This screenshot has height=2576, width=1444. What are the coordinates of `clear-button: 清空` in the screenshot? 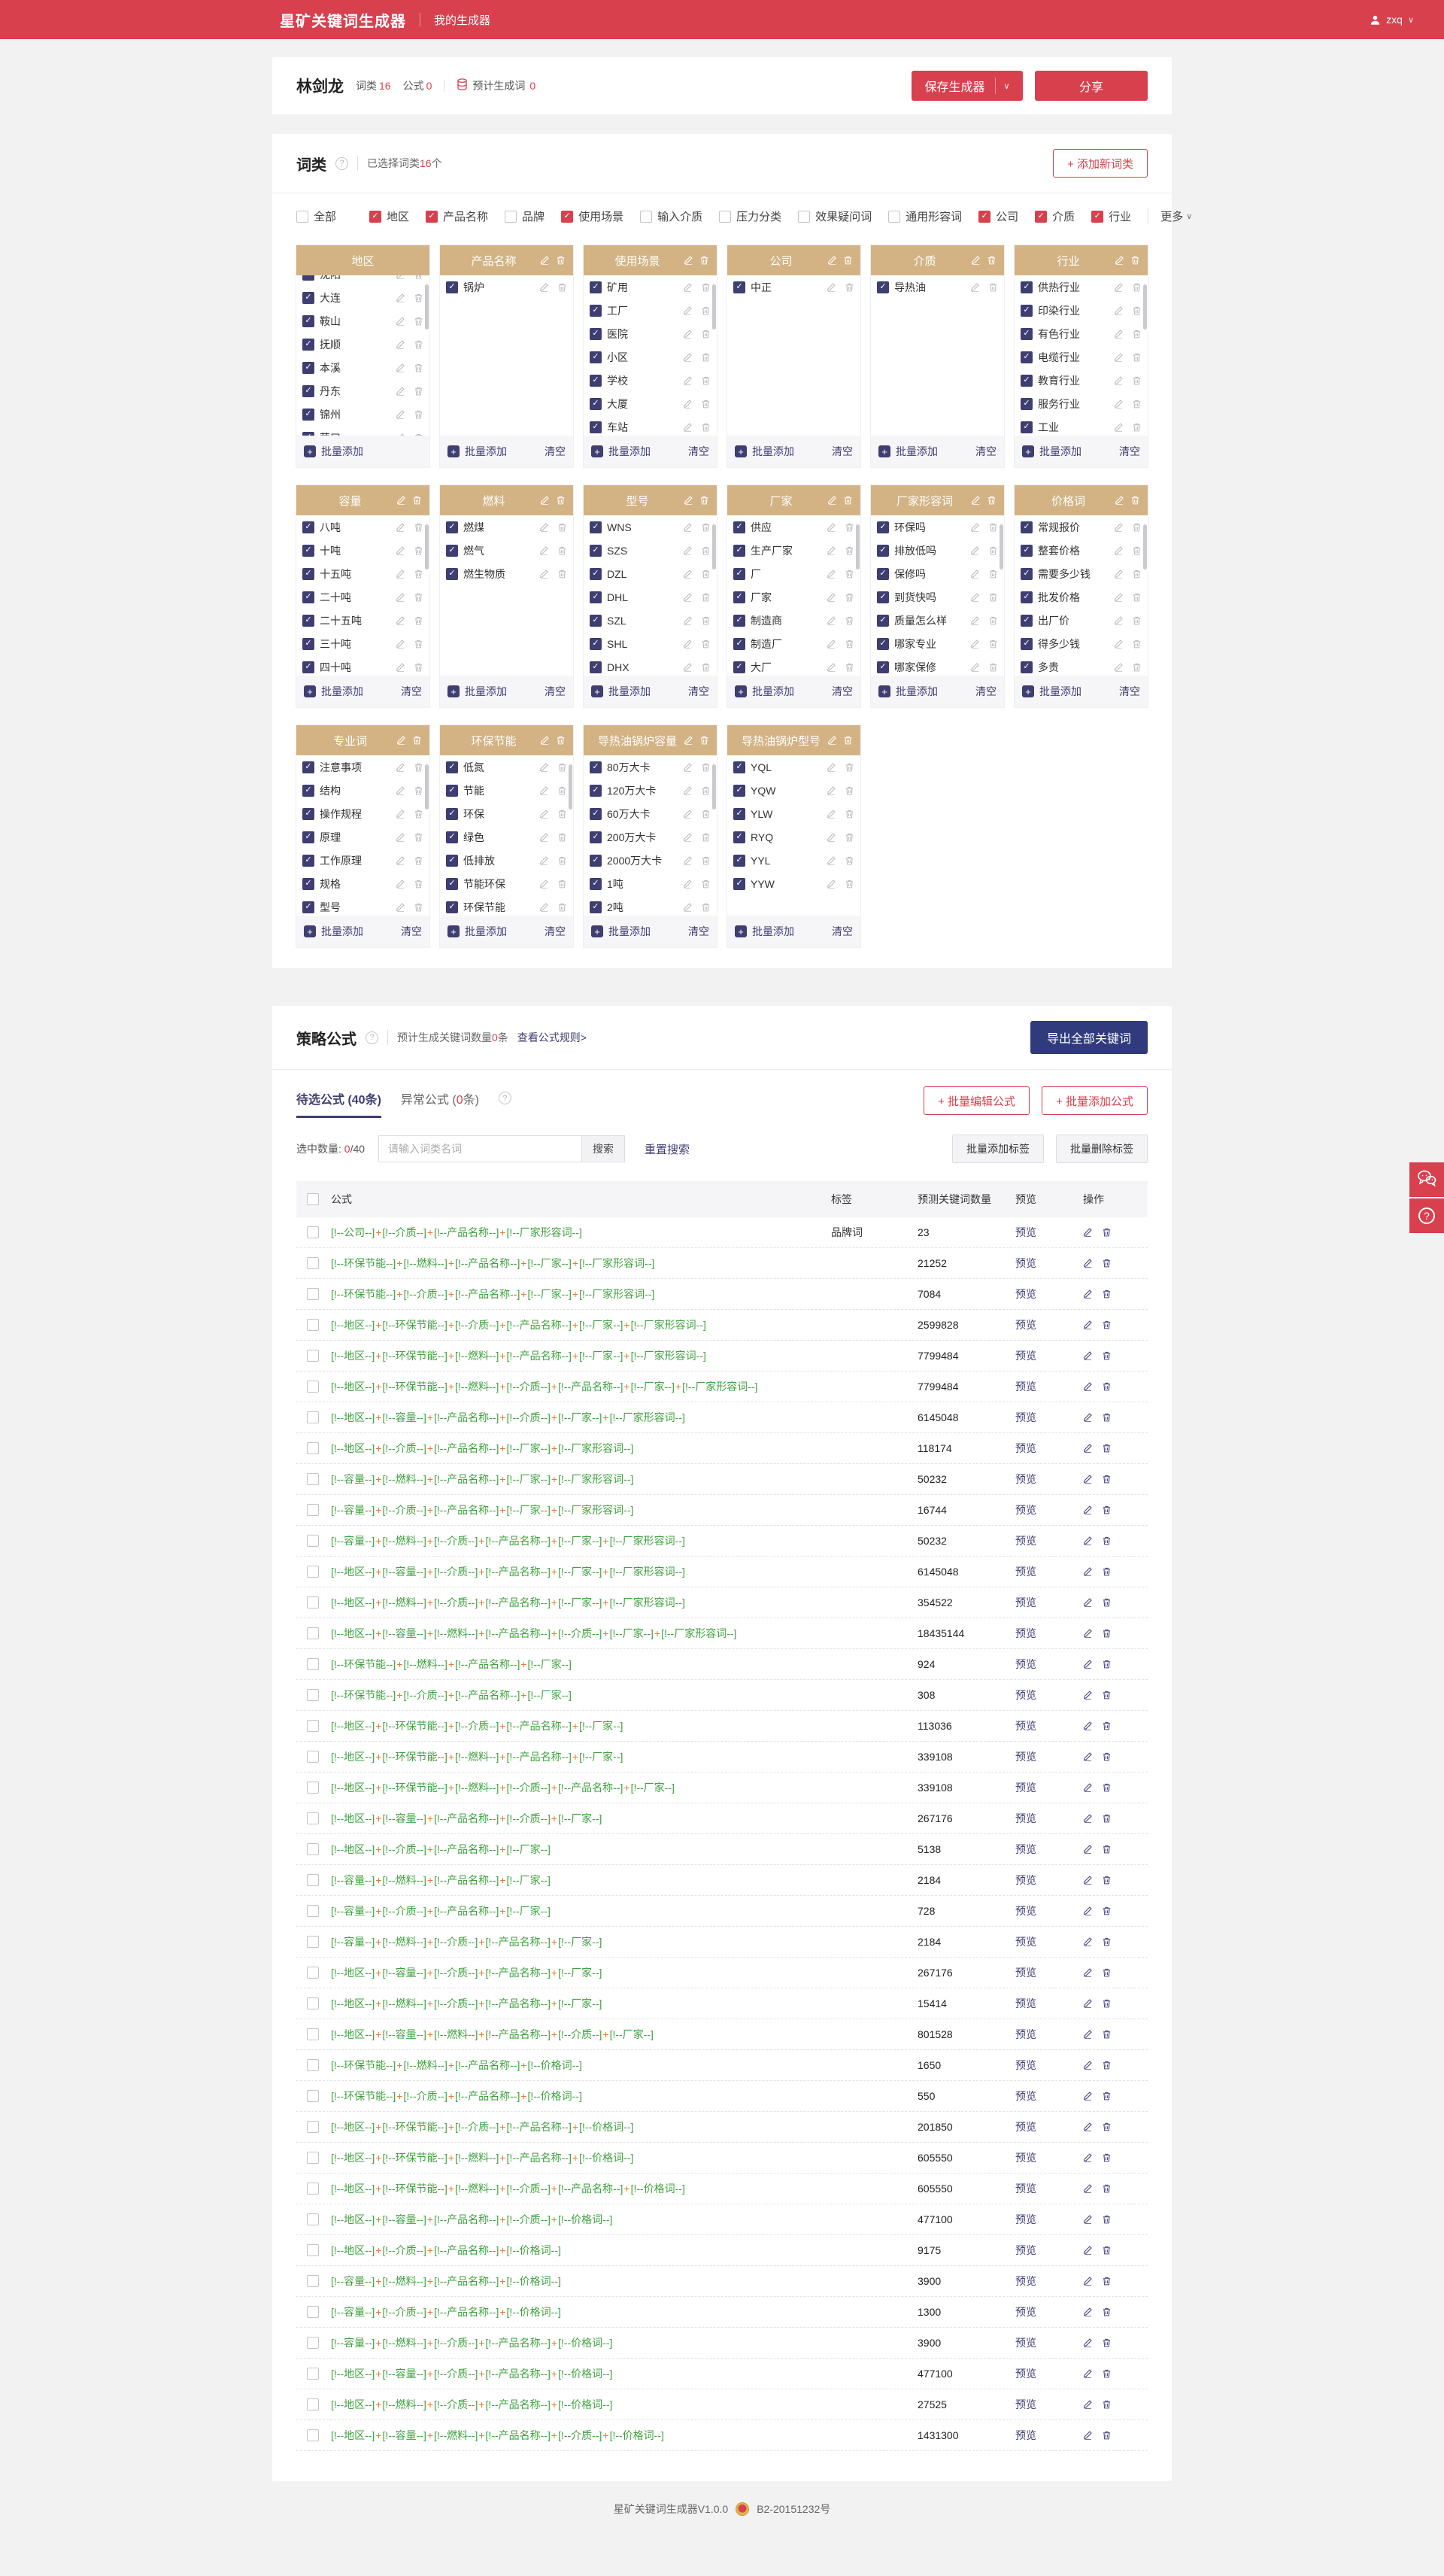 It's located at (555, 931).